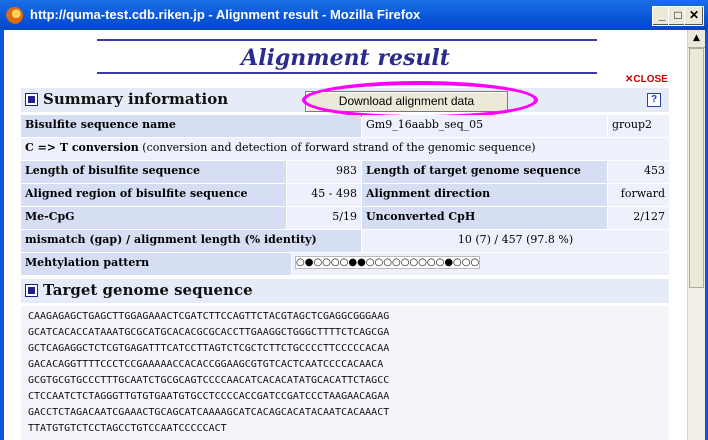 Image resolution: width=708 pixels, height=440 pixels. I want to click on unconverted-cph-label: Unconverted CpH, so click(484, 218).